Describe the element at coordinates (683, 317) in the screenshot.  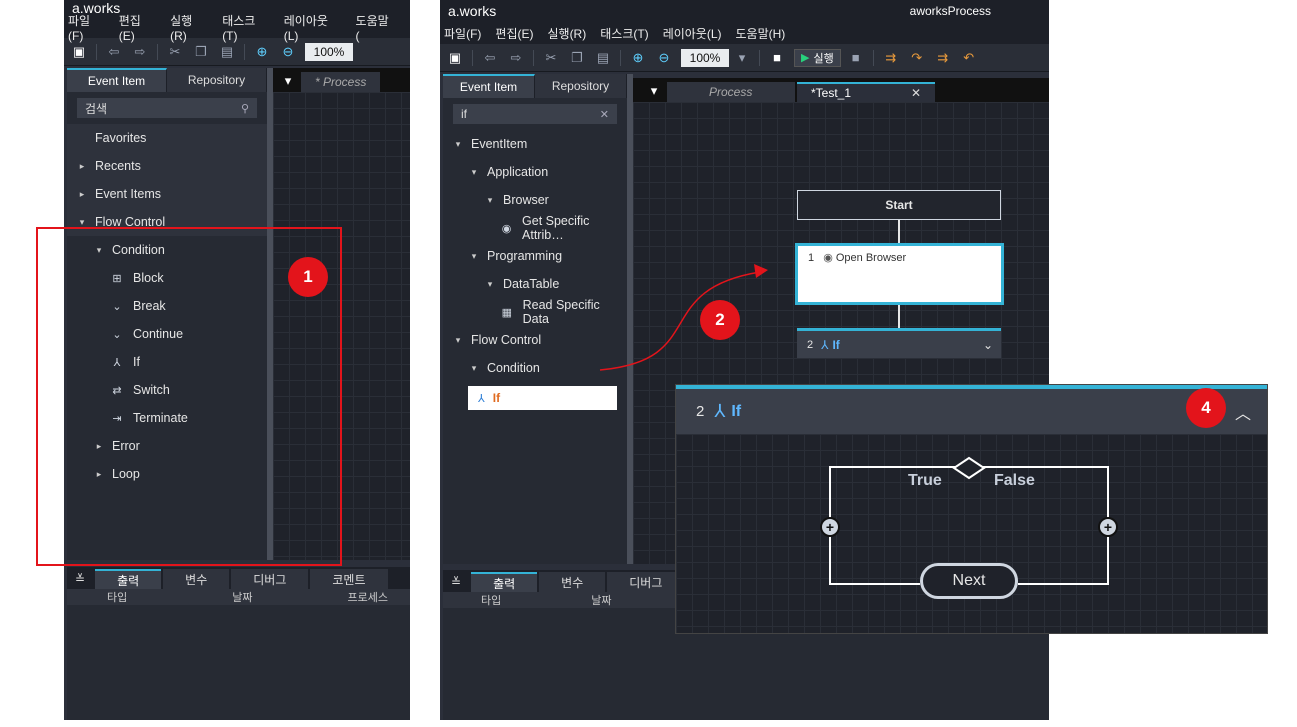
I see `drag-arrow` at that location.